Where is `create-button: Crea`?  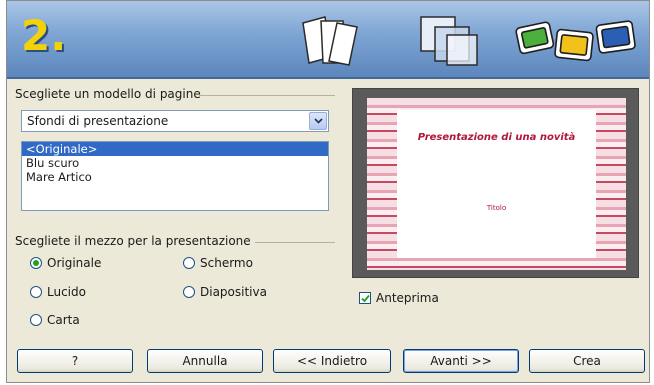 create-button: Crea is located at coordinates (587, 361).